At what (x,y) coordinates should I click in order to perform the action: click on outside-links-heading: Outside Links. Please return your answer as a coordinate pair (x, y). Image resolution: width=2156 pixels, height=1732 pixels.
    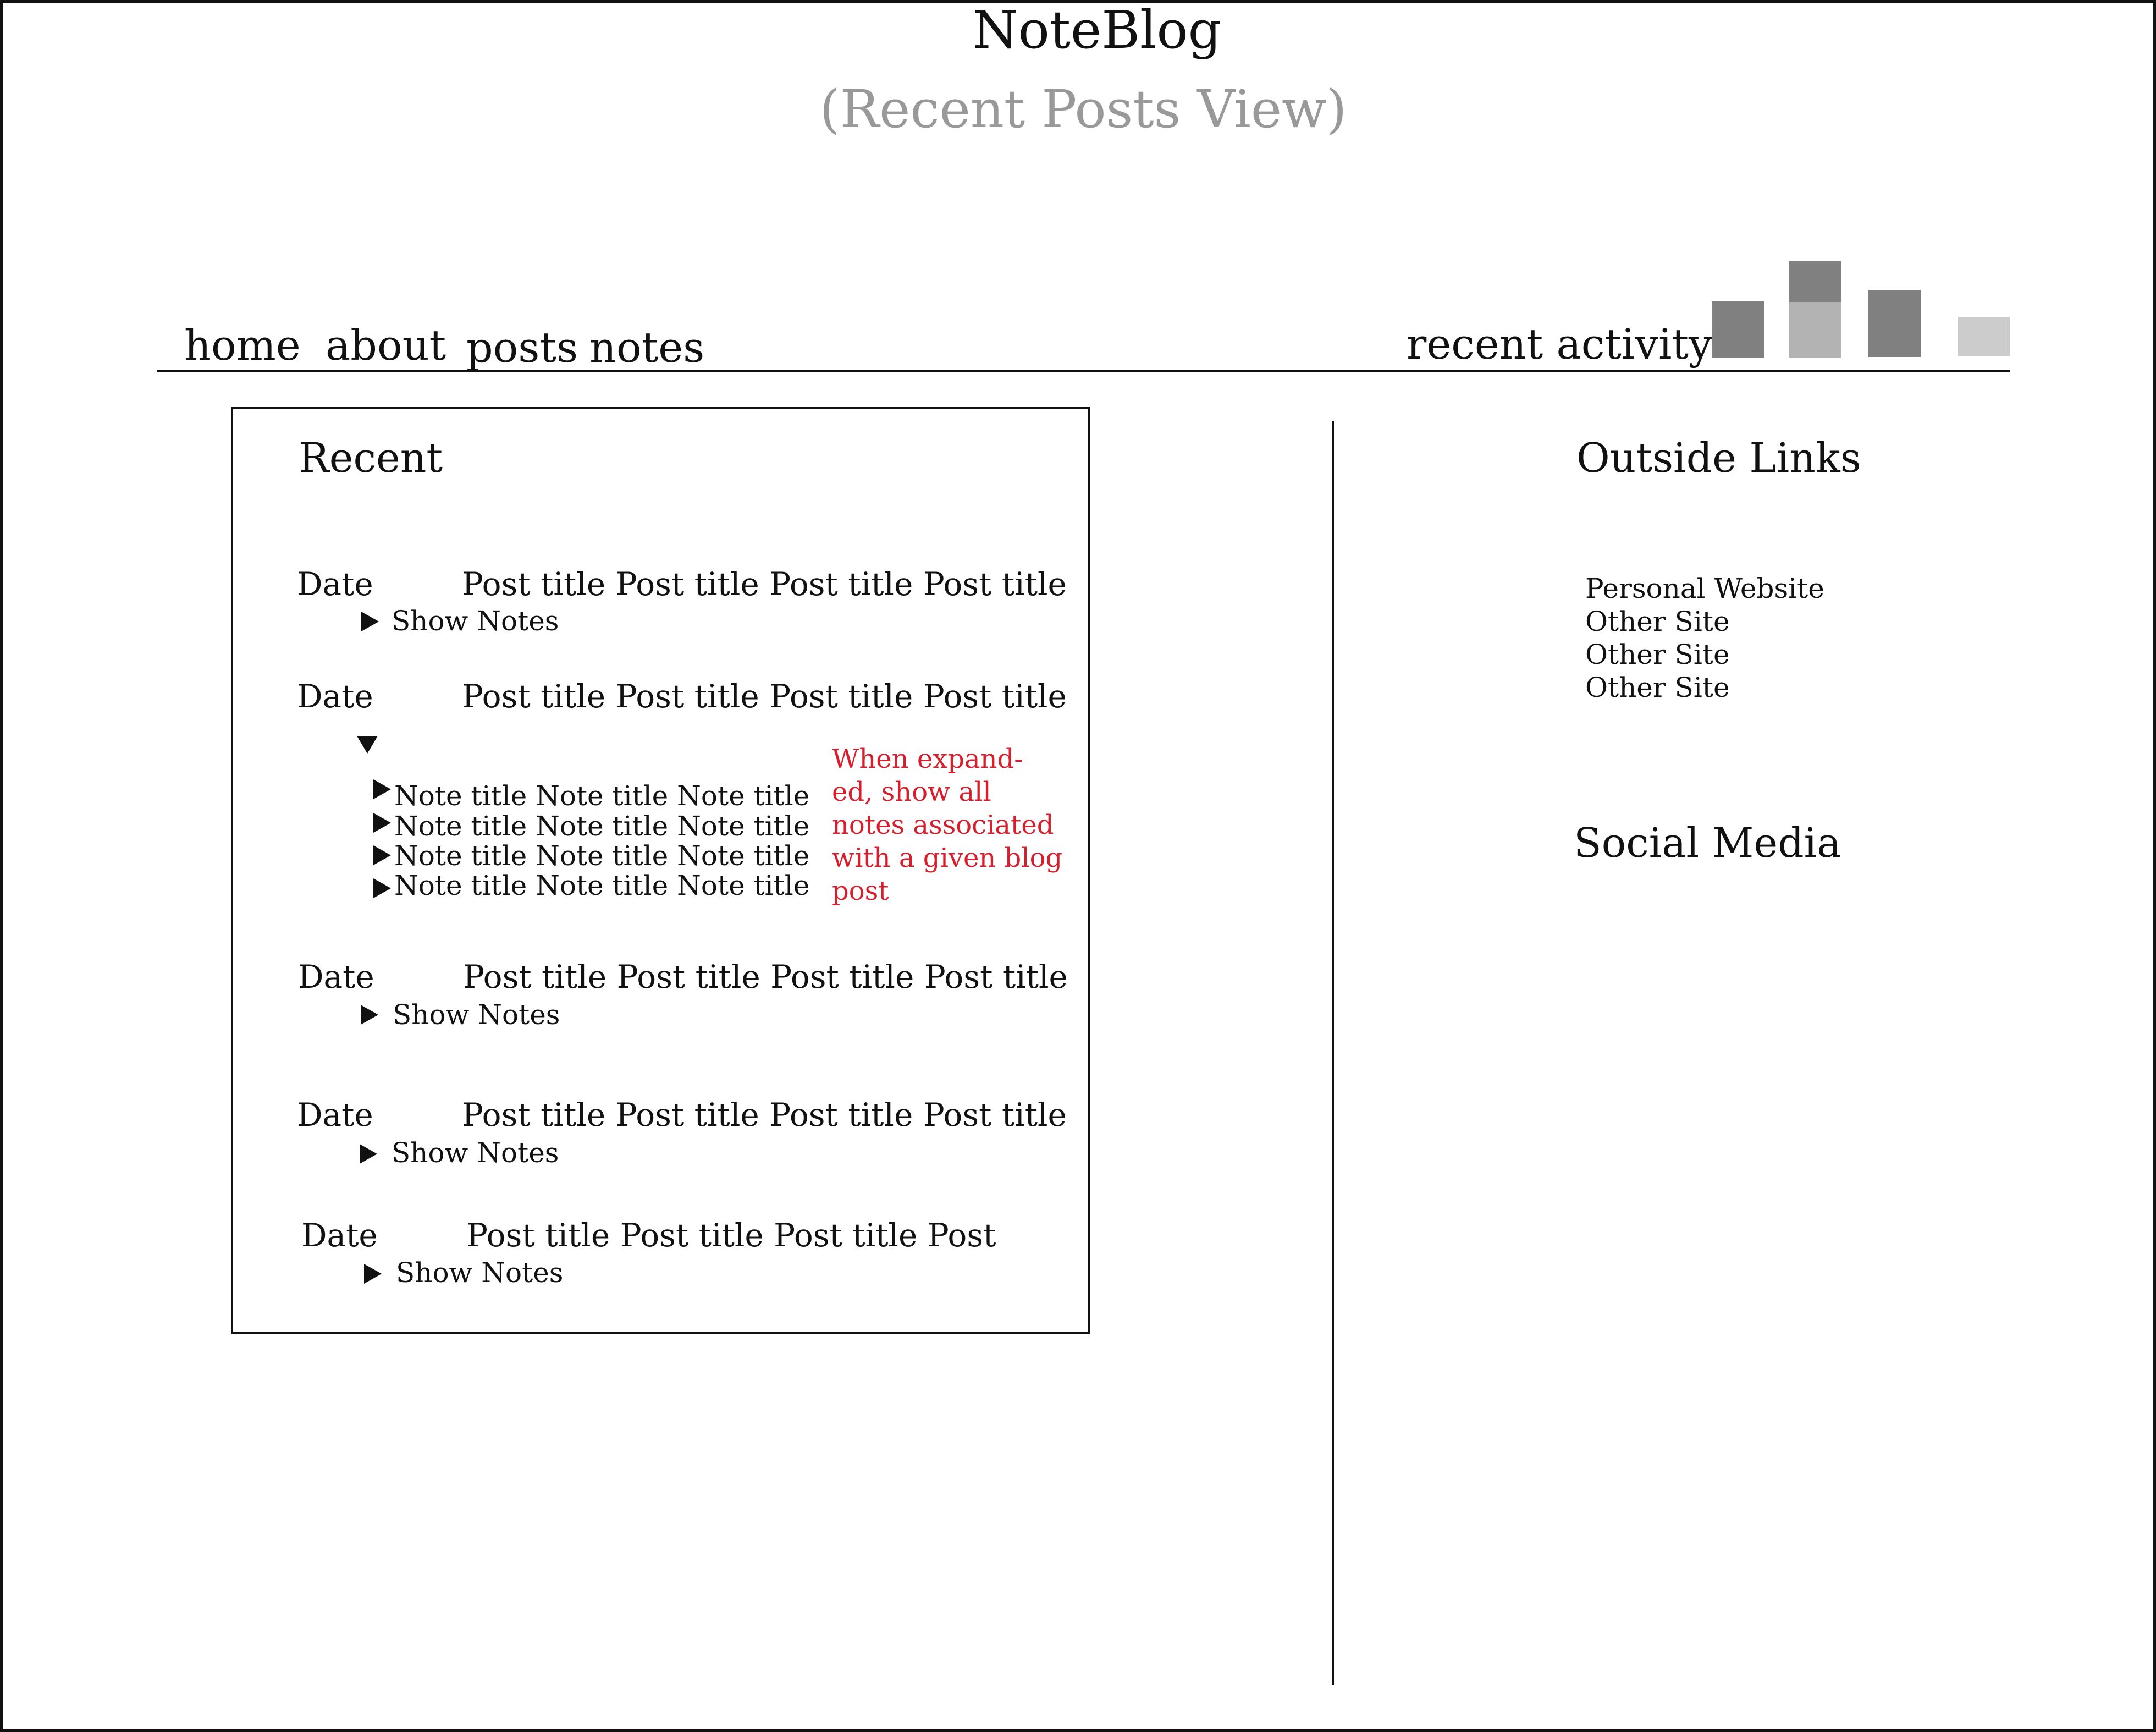
    Looking at the image, I should click on (1718, 458).